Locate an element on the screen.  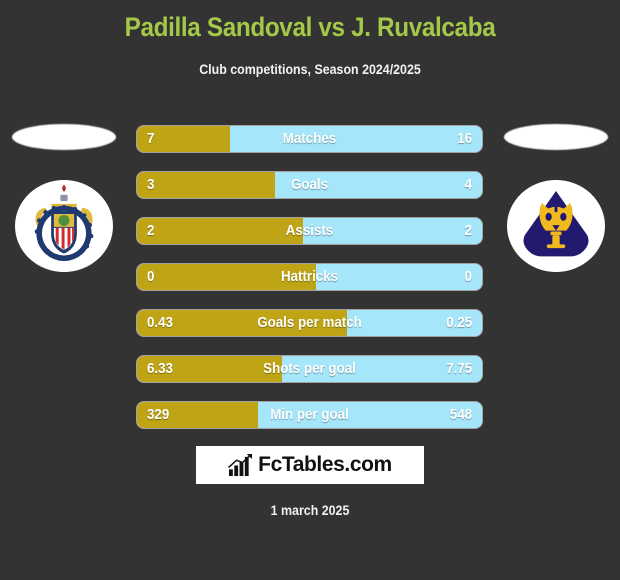
home-team-badge is located at coordinates (64, 226).